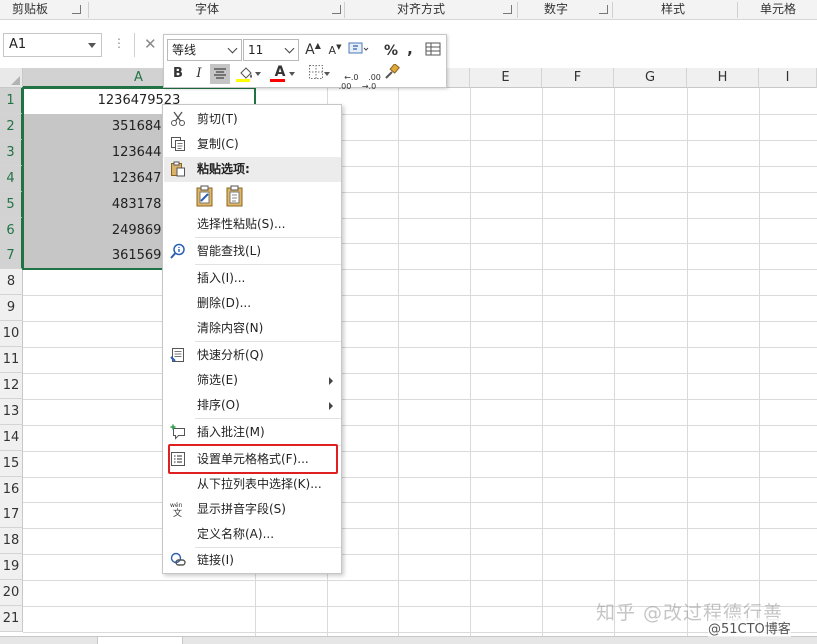  I want to click on row-header-10: 10, so click(11, 334).